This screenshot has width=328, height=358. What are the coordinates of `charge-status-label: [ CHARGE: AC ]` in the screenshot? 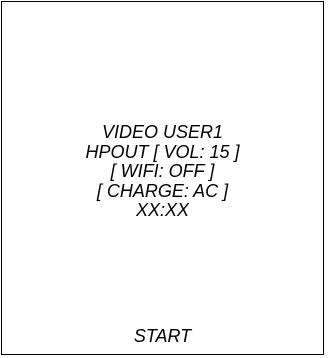 It's located at (162, 190).